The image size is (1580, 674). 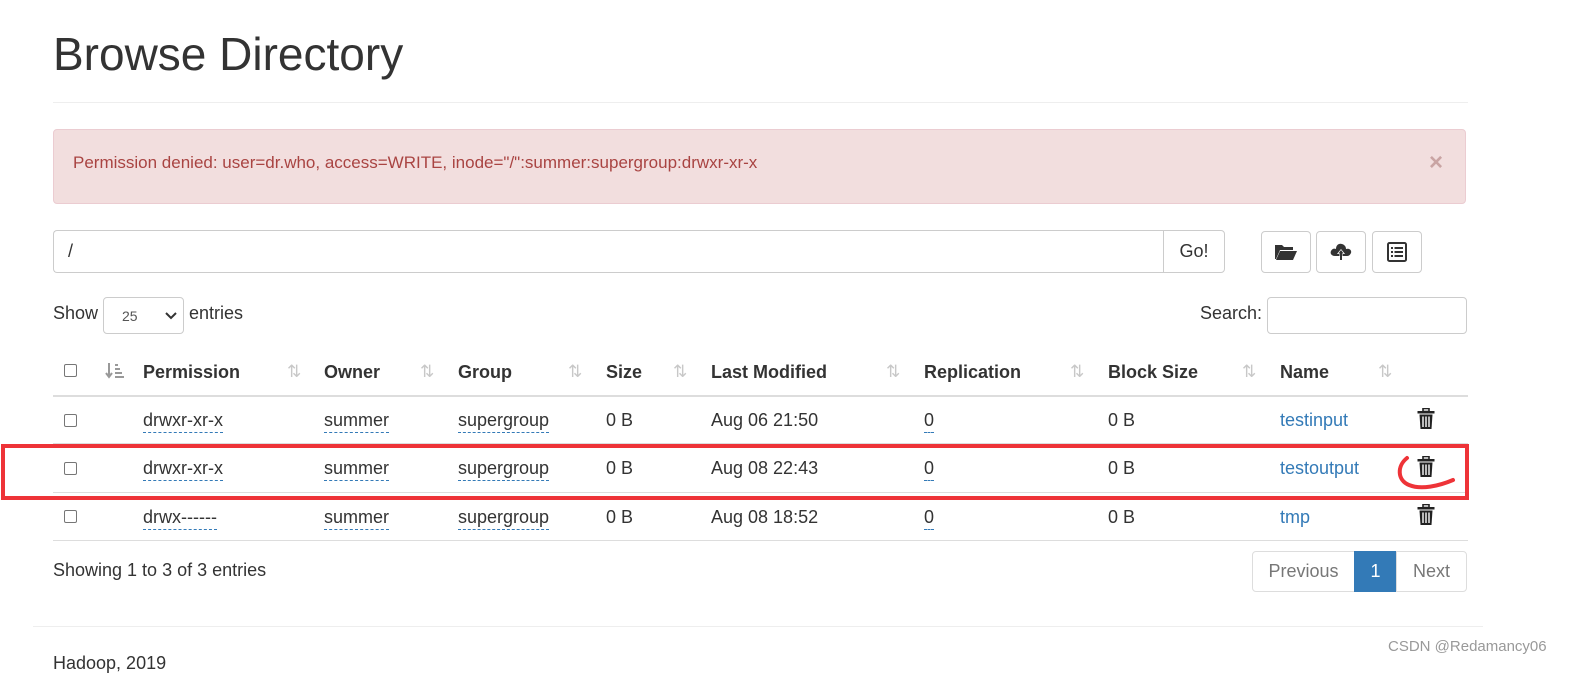 What do you see at coordinates (608, 251) in the screenshot?
I see `path-input` at bounding box center [608, 251].